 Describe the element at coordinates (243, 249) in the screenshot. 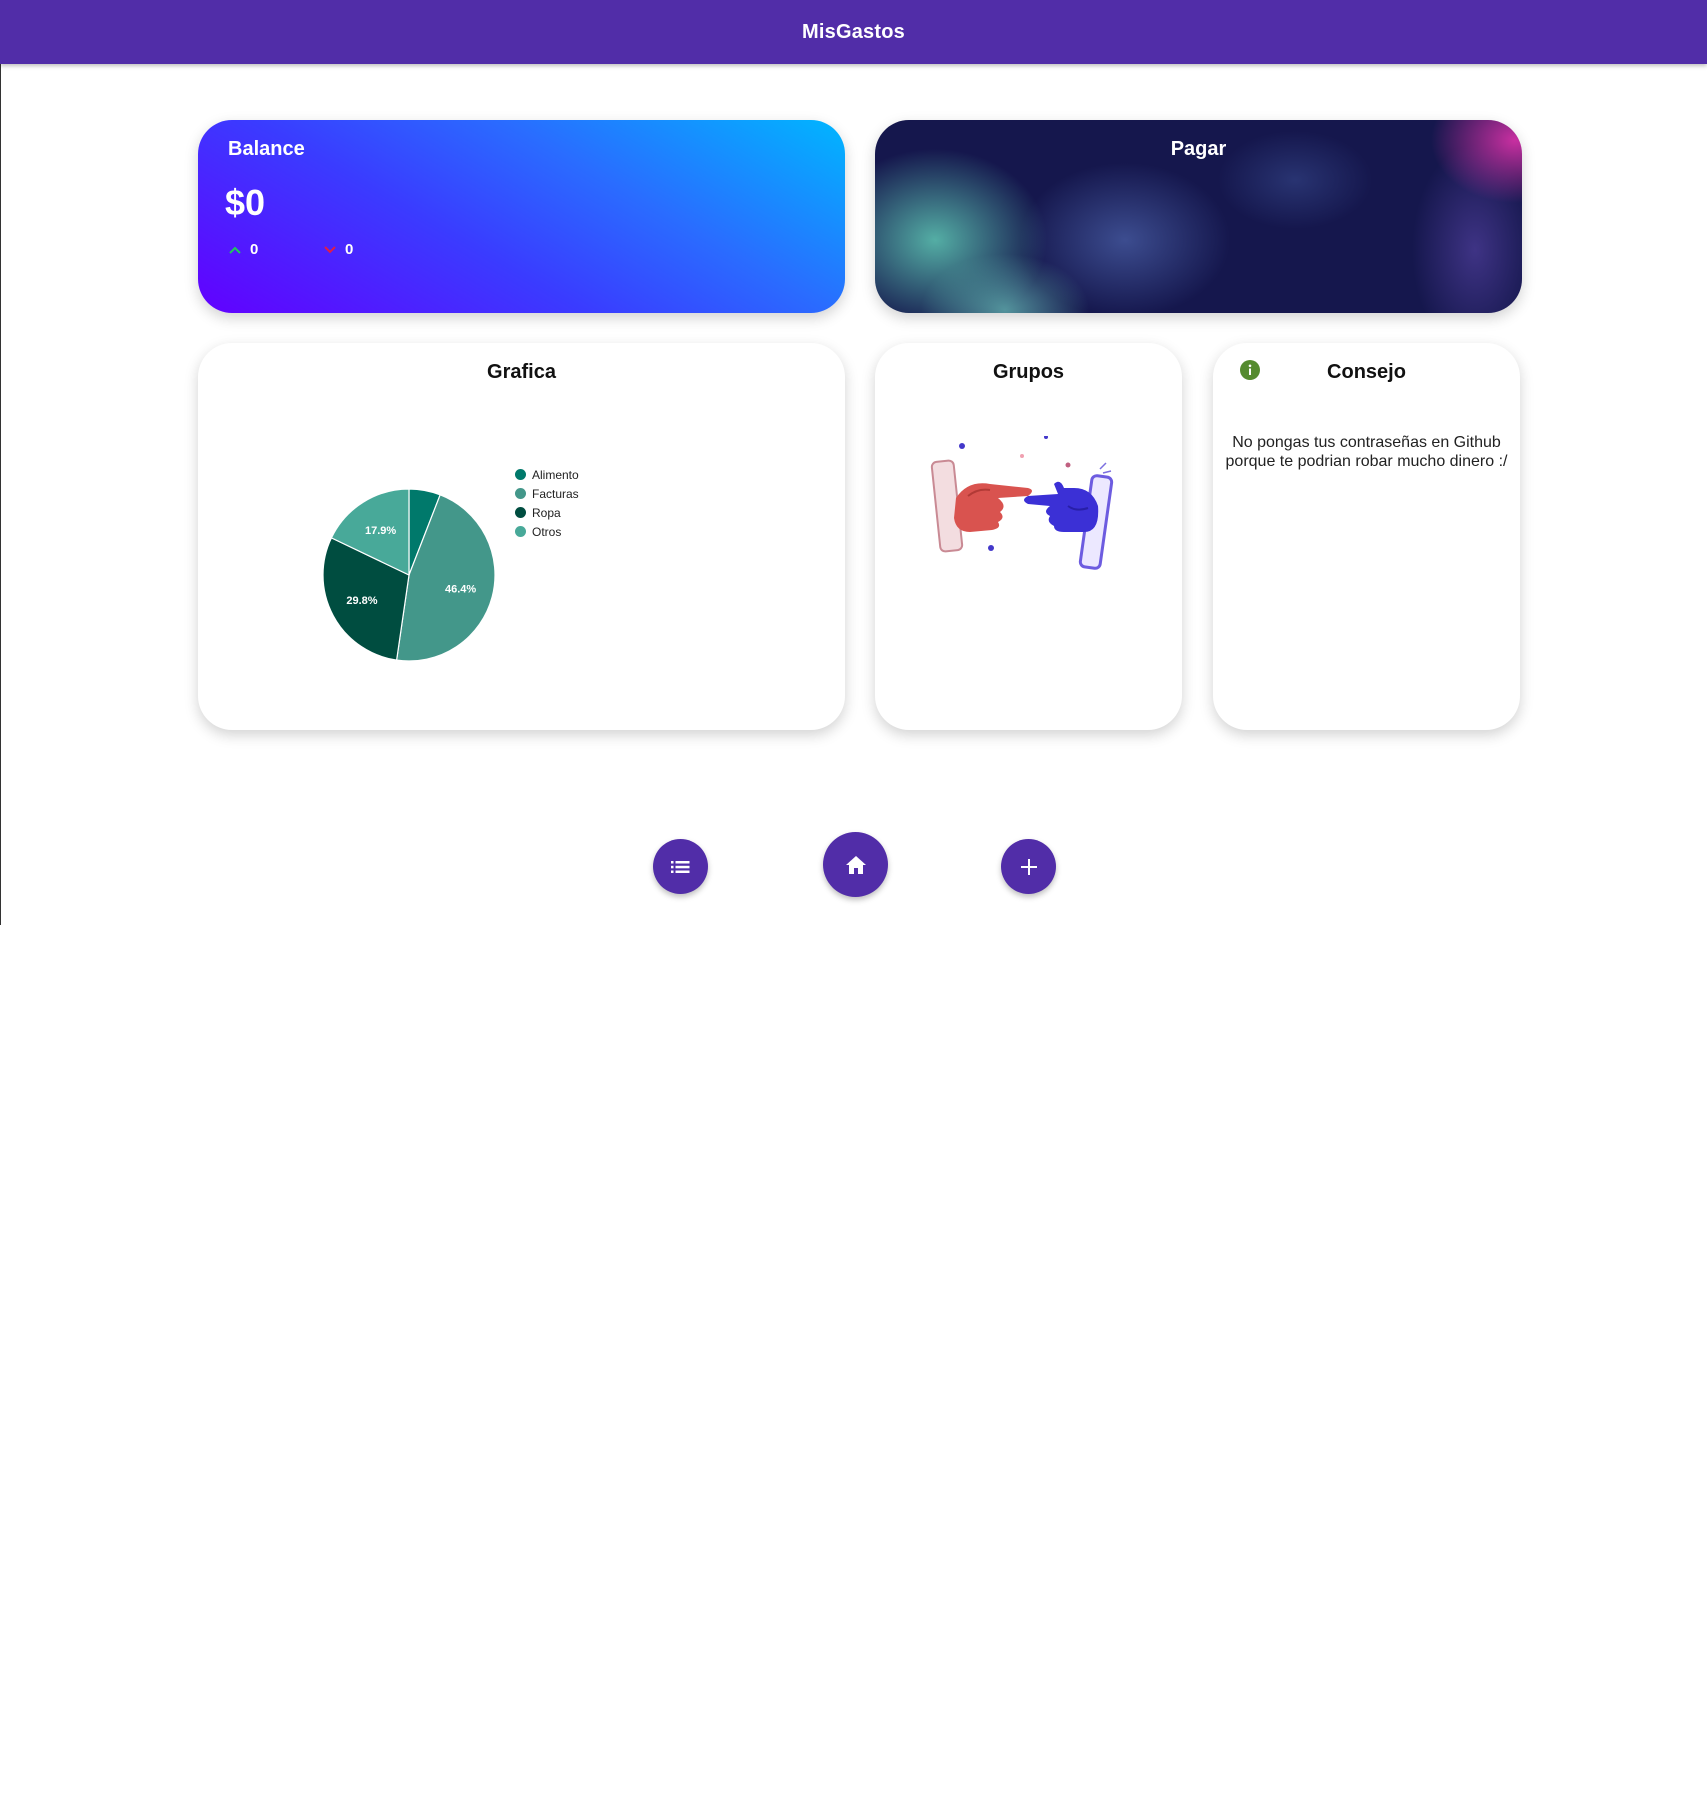

I see `income-stat: 0` at that location.